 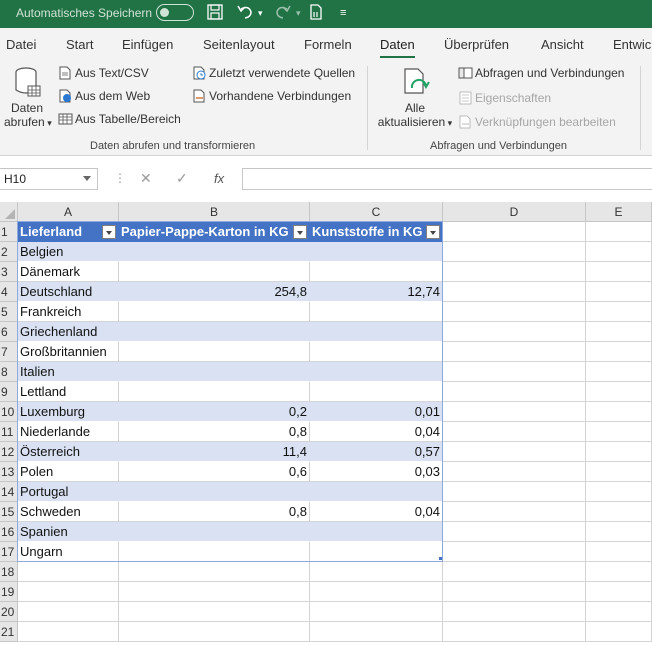 I want to click on column-header-e: E, so click(x=619, y=212).